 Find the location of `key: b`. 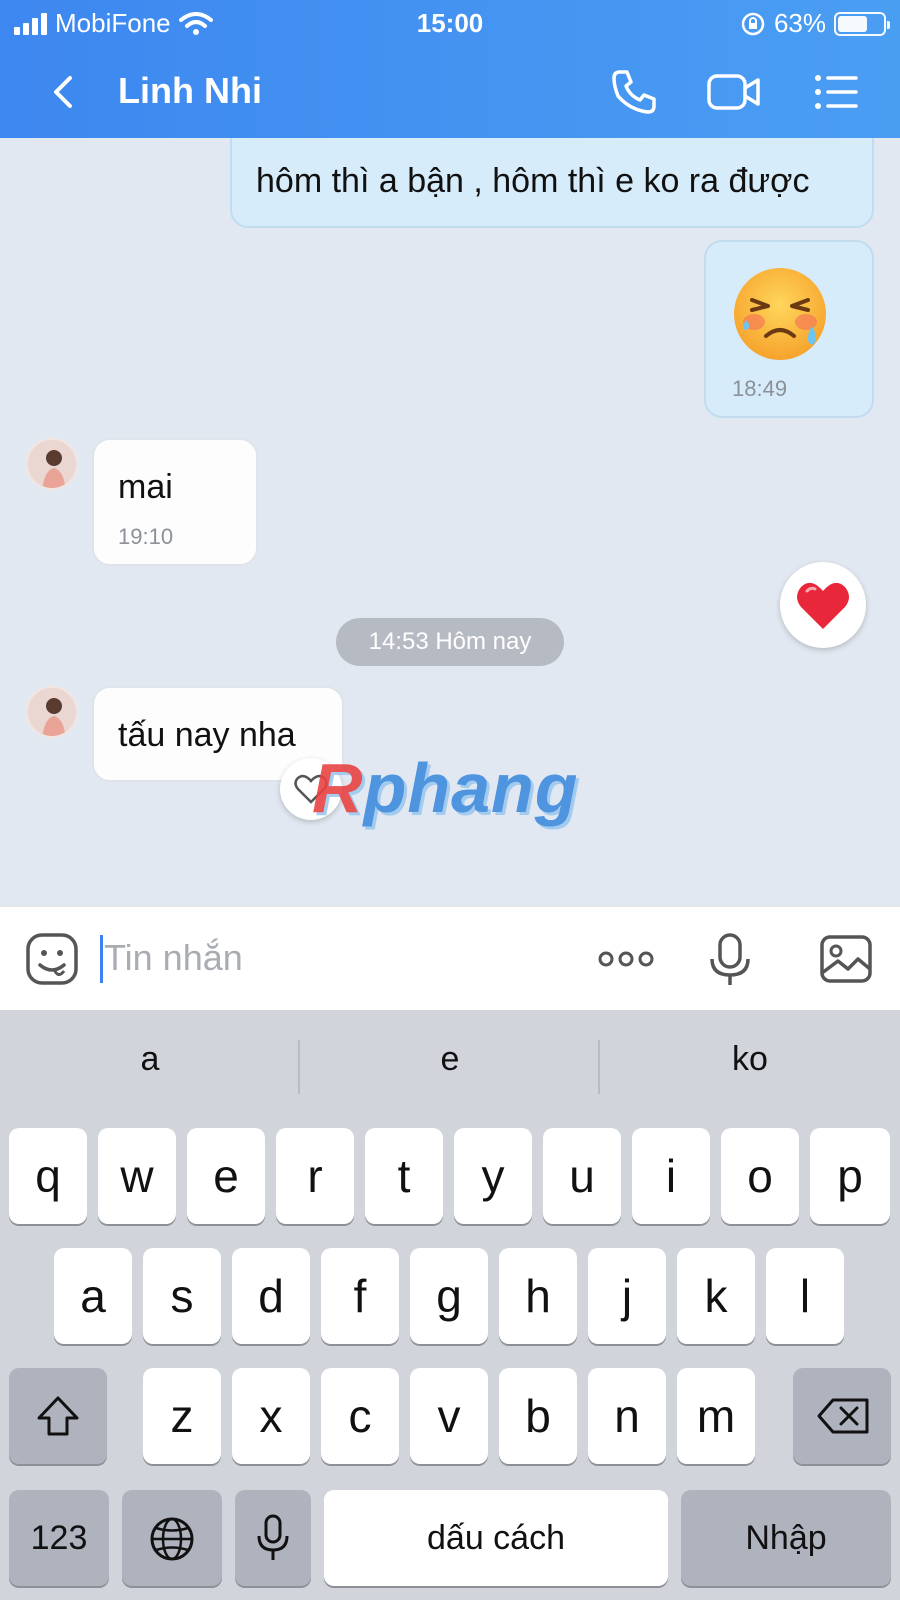

key: b is located at coordinates (538, 1416).